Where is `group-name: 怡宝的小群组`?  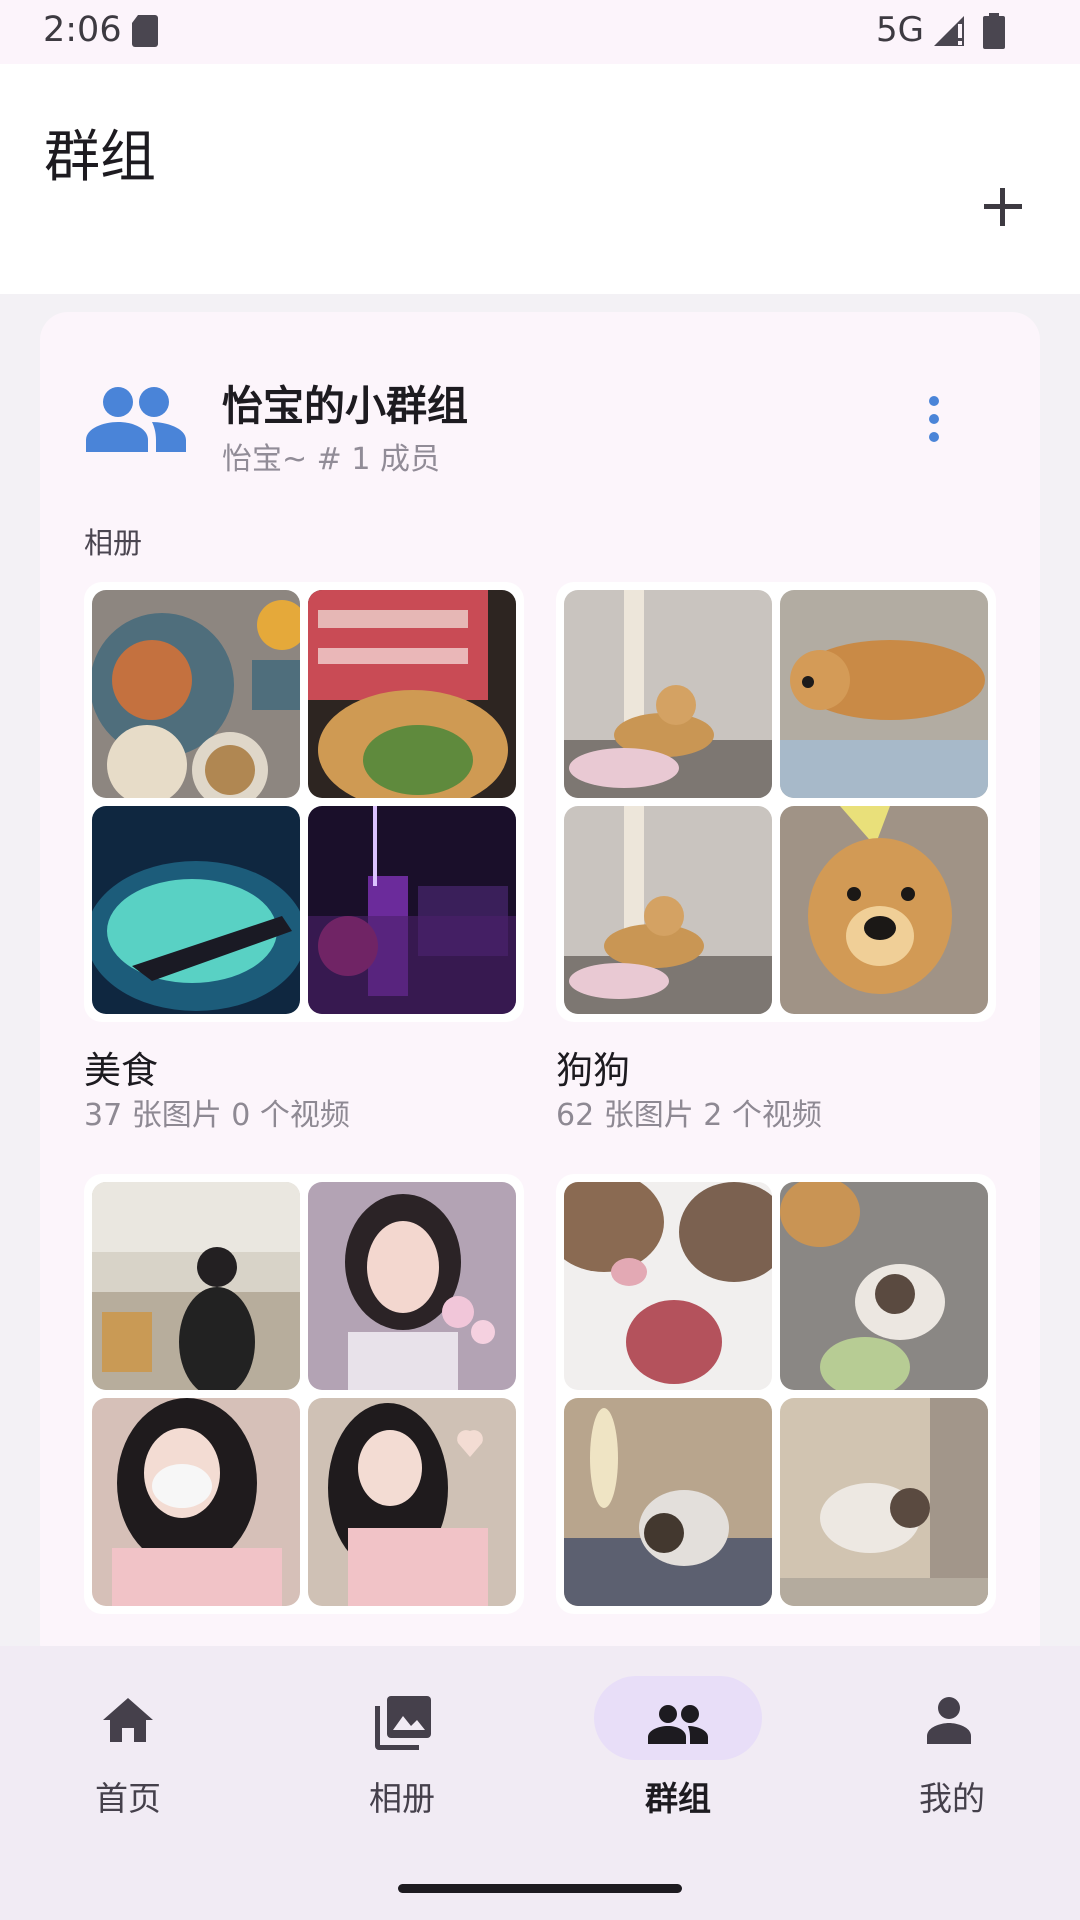
group-name: 怡宝的小群组 is located at coordinates (345, 406).